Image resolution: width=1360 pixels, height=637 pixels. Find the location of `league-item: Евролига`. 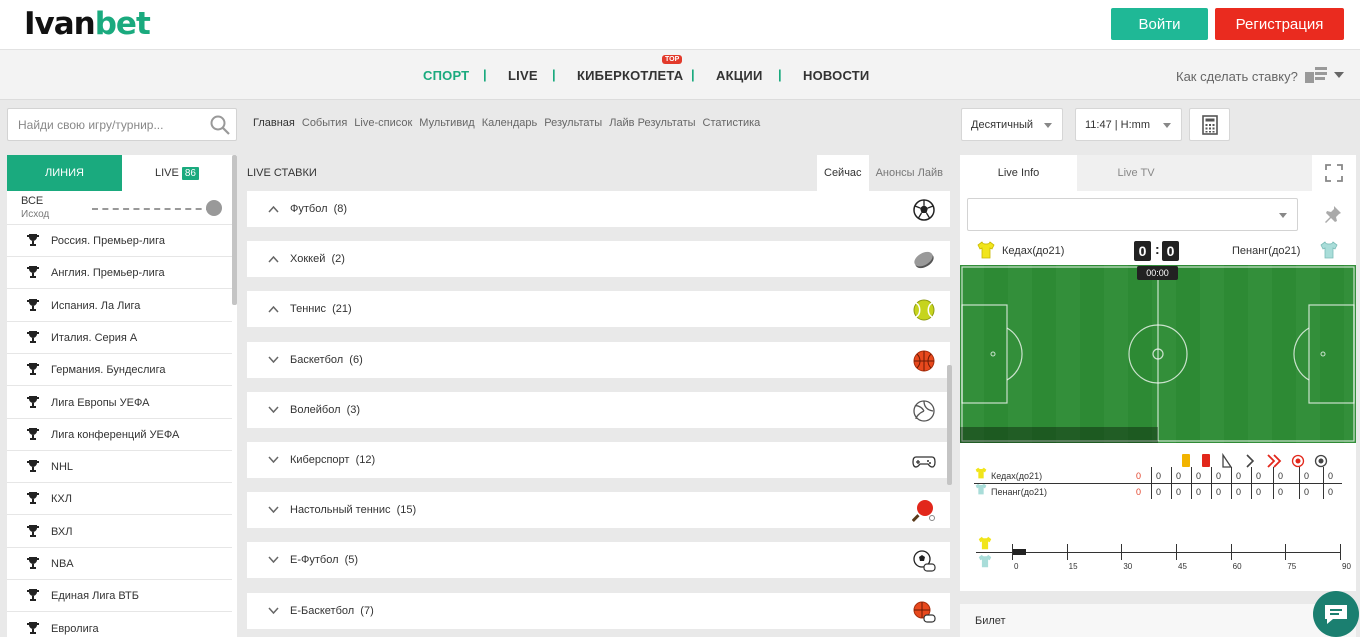

league-item: Евролига is located at coordinates (119, 625).